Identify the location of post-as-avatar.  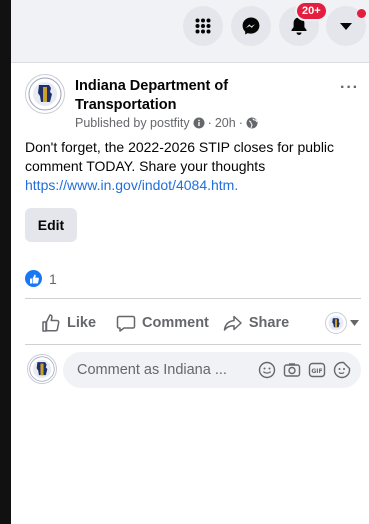
(336, 323).